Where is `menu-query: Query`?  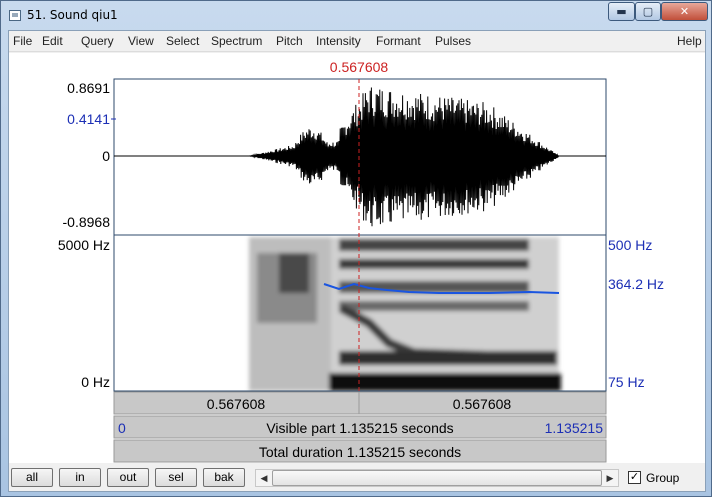 menu-query: Query is located at coordinates (97, 41).